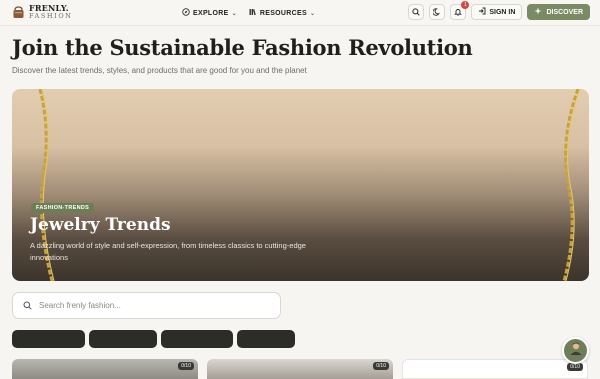  What do you see at coordinates (49, 8) in the screenshot?
I see `brand-name: FRENLY.` at bounding box center [49, 8].